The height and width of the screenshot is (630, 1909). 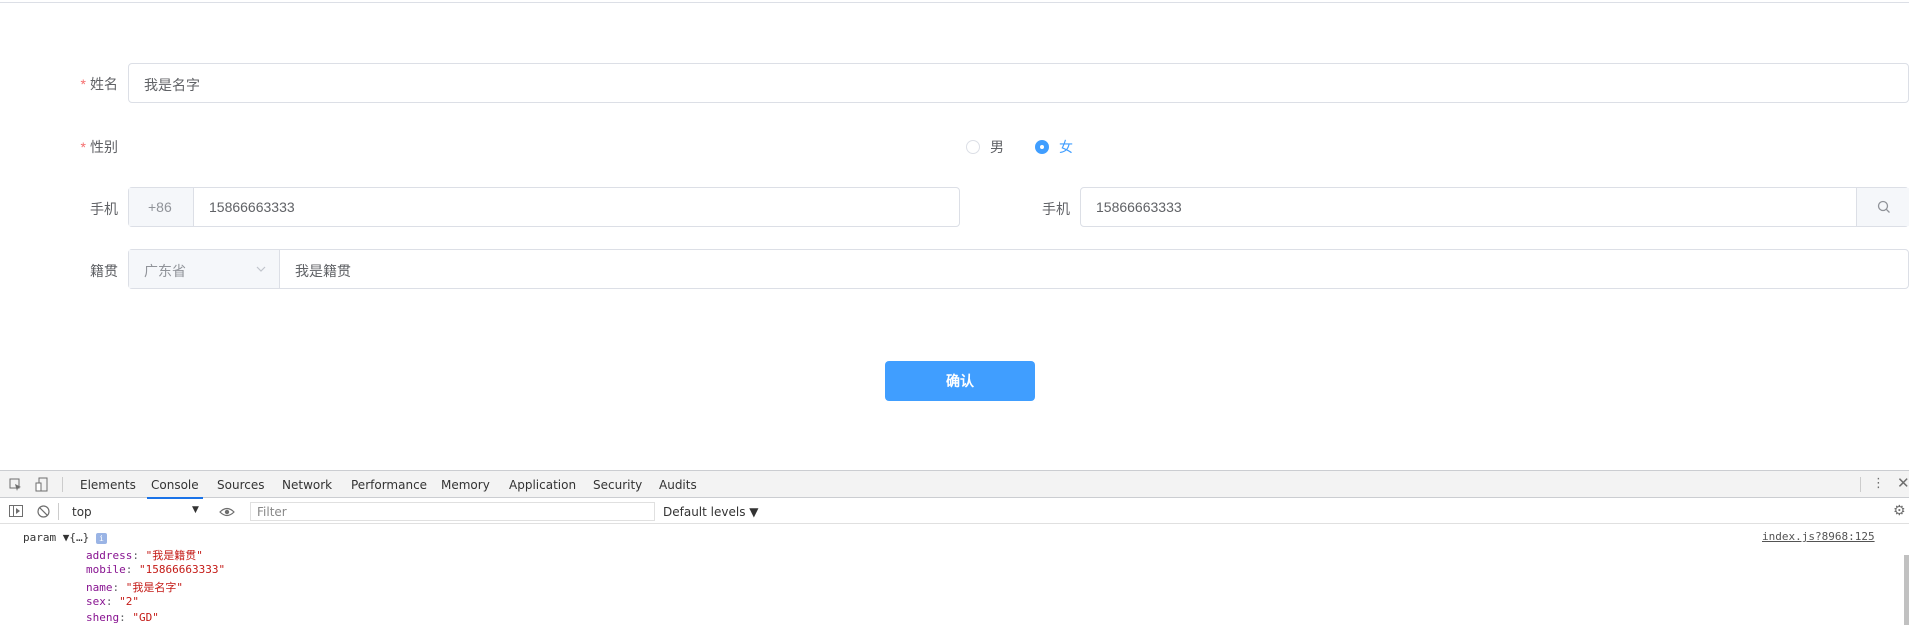 What do you see at coordinates (954, 511) in the screenshot?
I see `console-toolbar: top ▼ Filter Default levels ▼ ⚙` at bounding box center [954, 511].